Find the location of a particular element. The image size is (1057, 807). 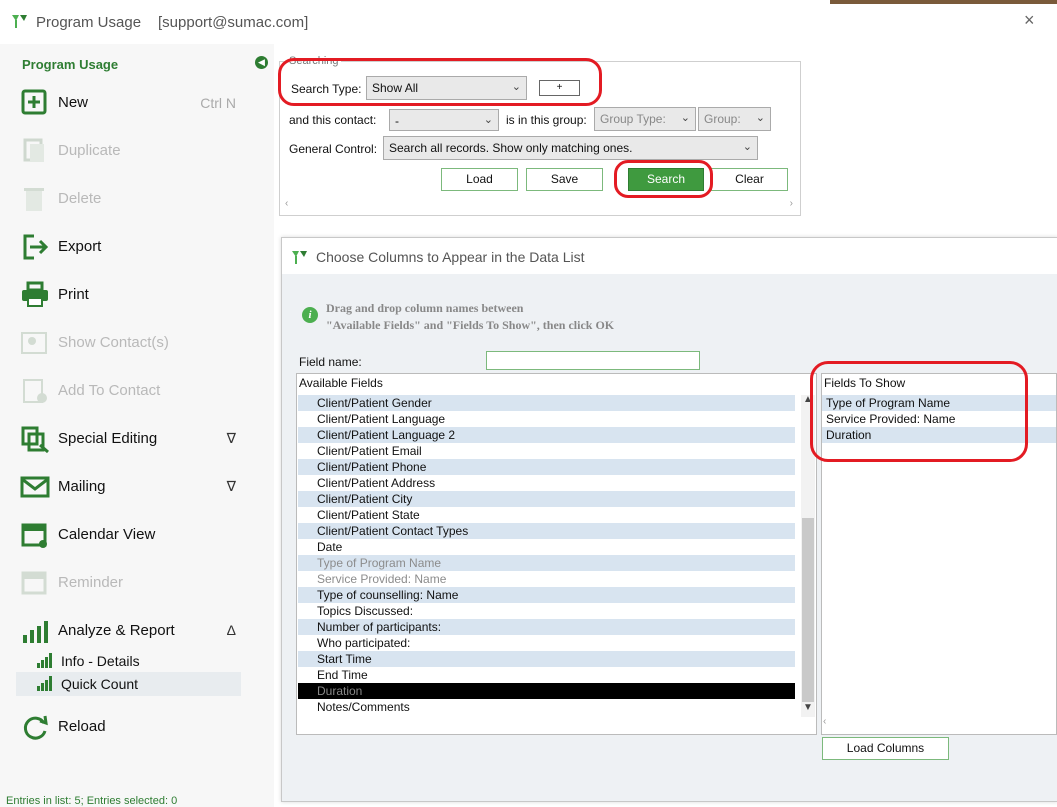

mail-icon is located at coordinates (35, 487).